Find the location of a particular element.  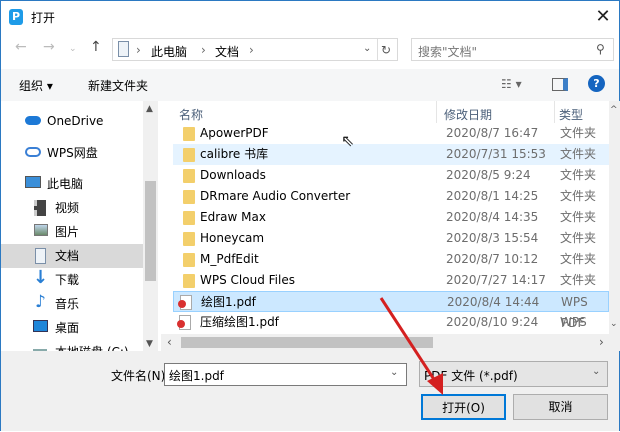

file-date: 2020/8/7 16:47 is located at coordinates (492, 133).